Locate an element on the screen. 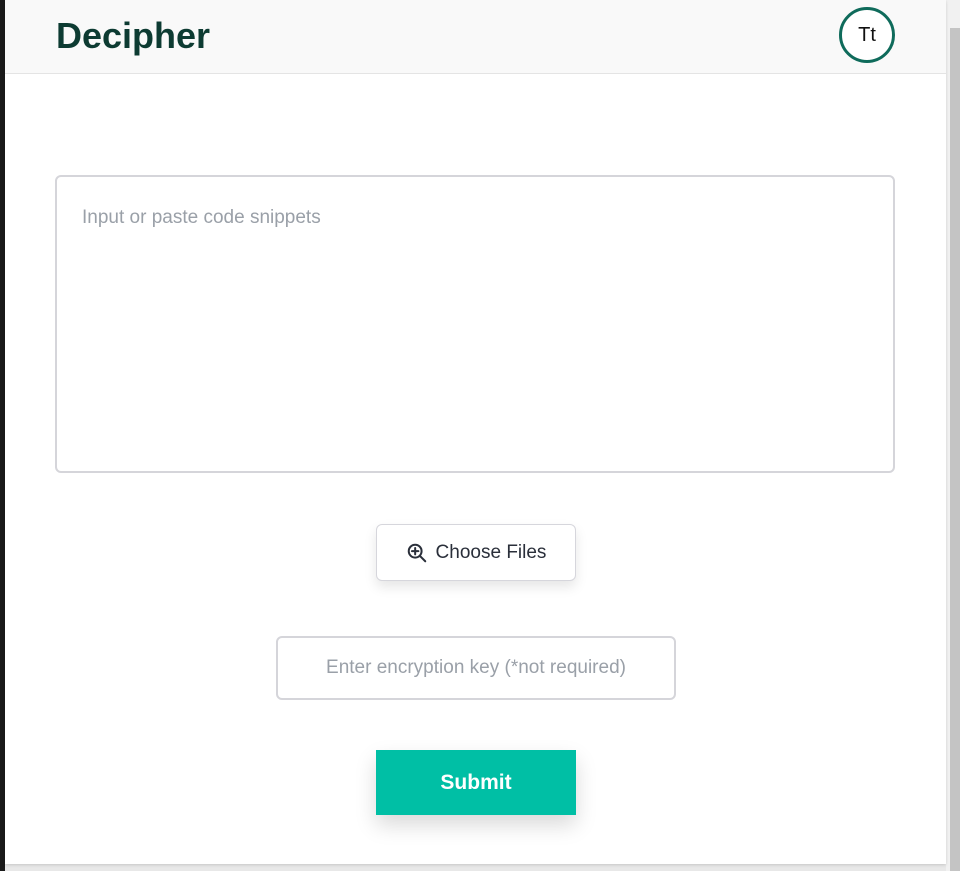  avatar-initials: Tt is located at coordinates (867, 34).